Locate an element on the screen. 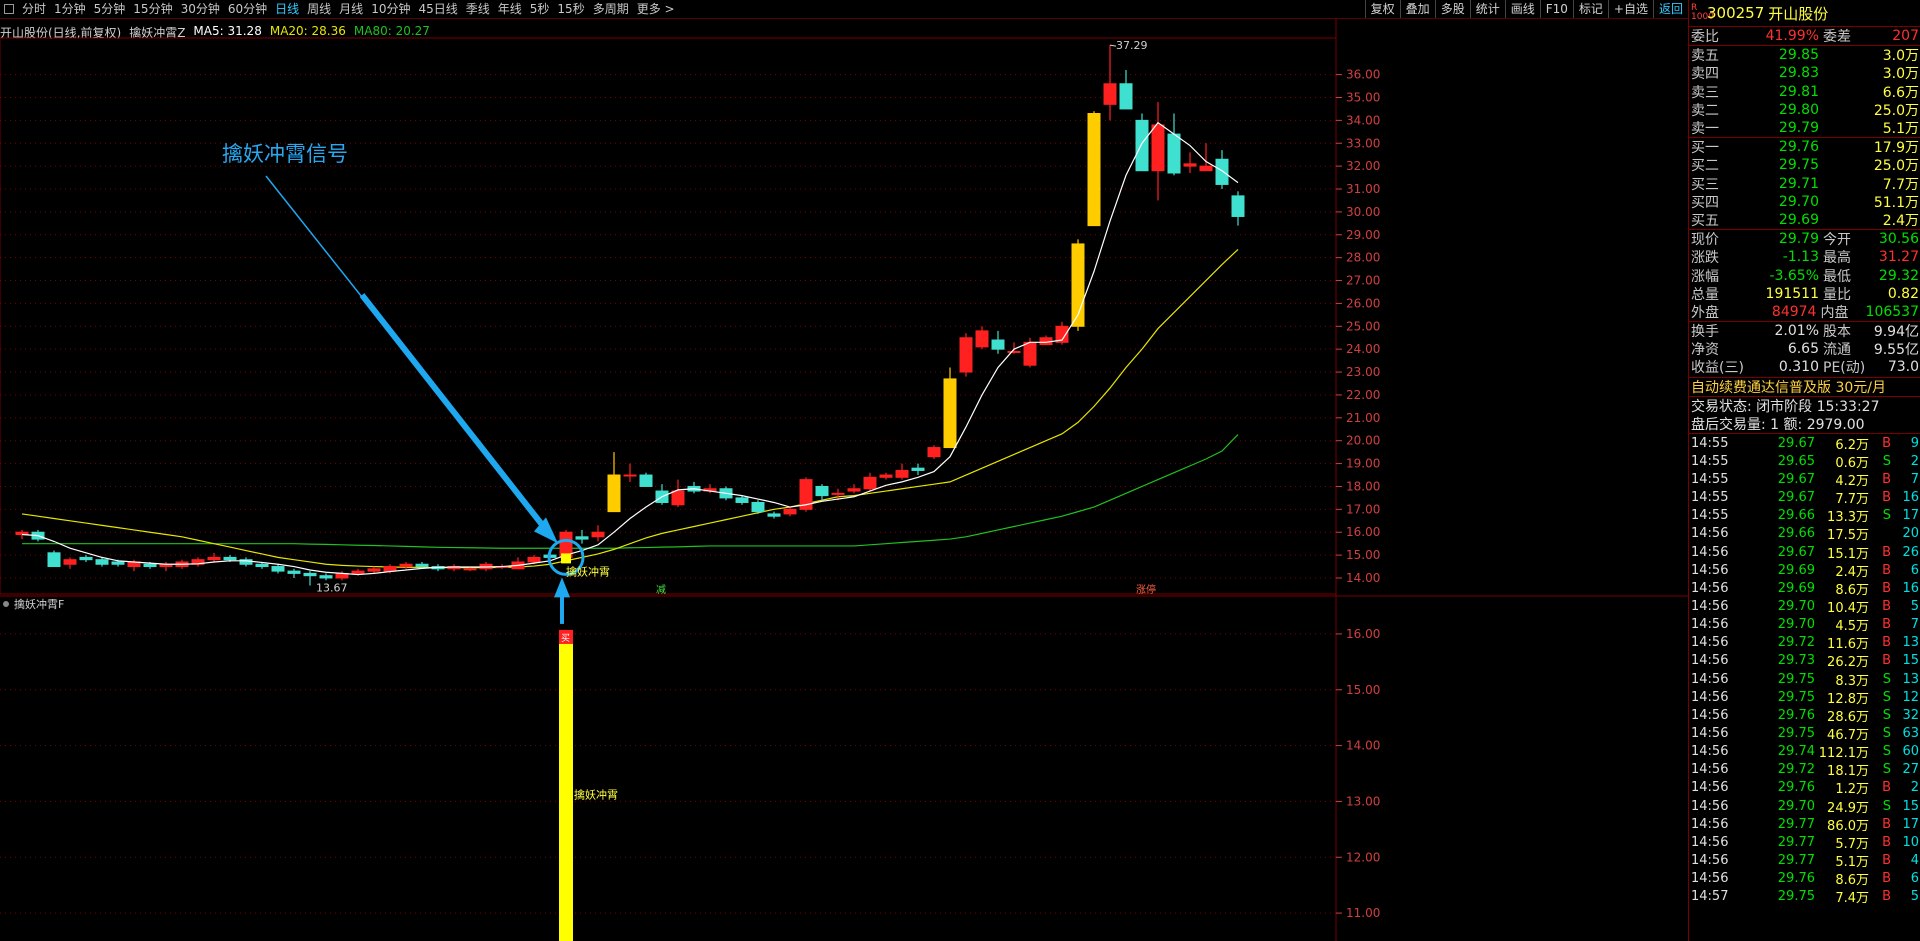 The height and width of the screenshot is (941, 1920). period-tab-15: 多周期 is located at coordinates (611, 9).